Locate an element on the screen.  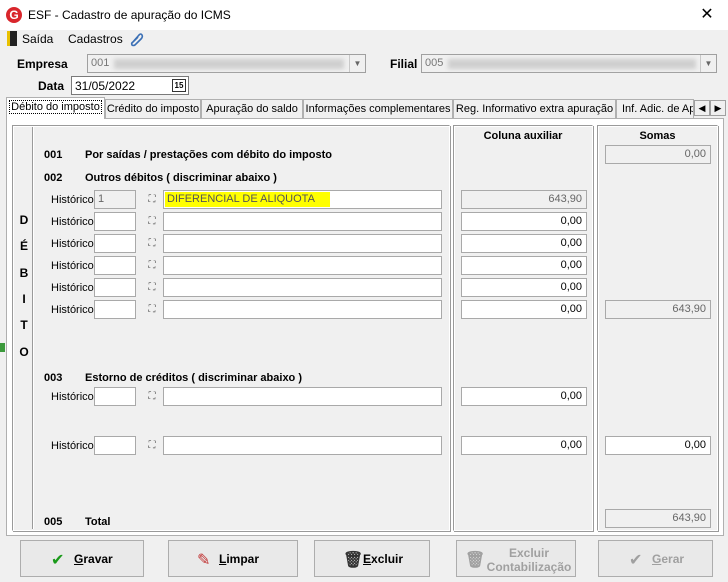
vertical-letter: É is located at coordinates (23, 246).